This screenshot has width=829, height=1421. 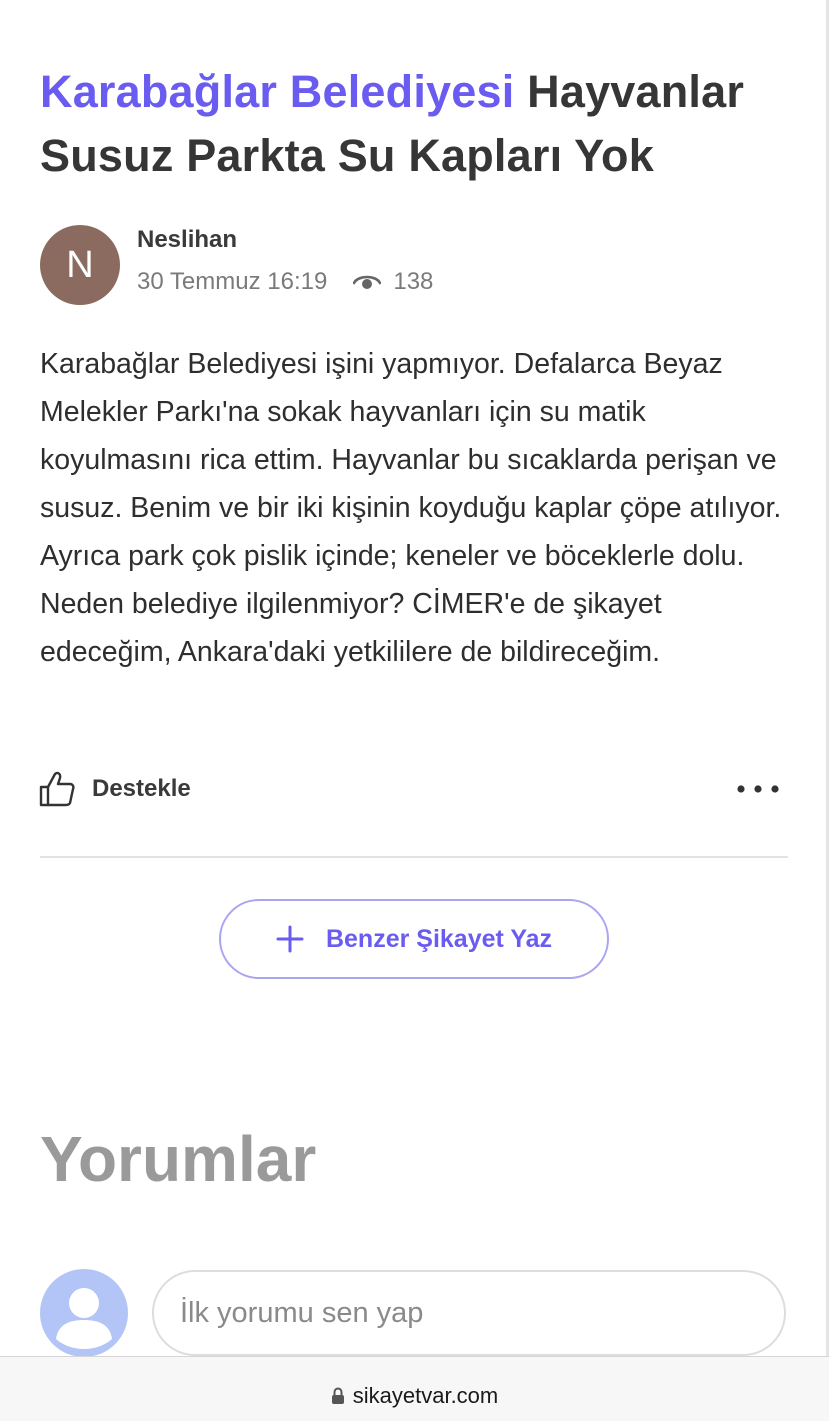 I want to click on view-count: 138, so click(x=413, y=281).